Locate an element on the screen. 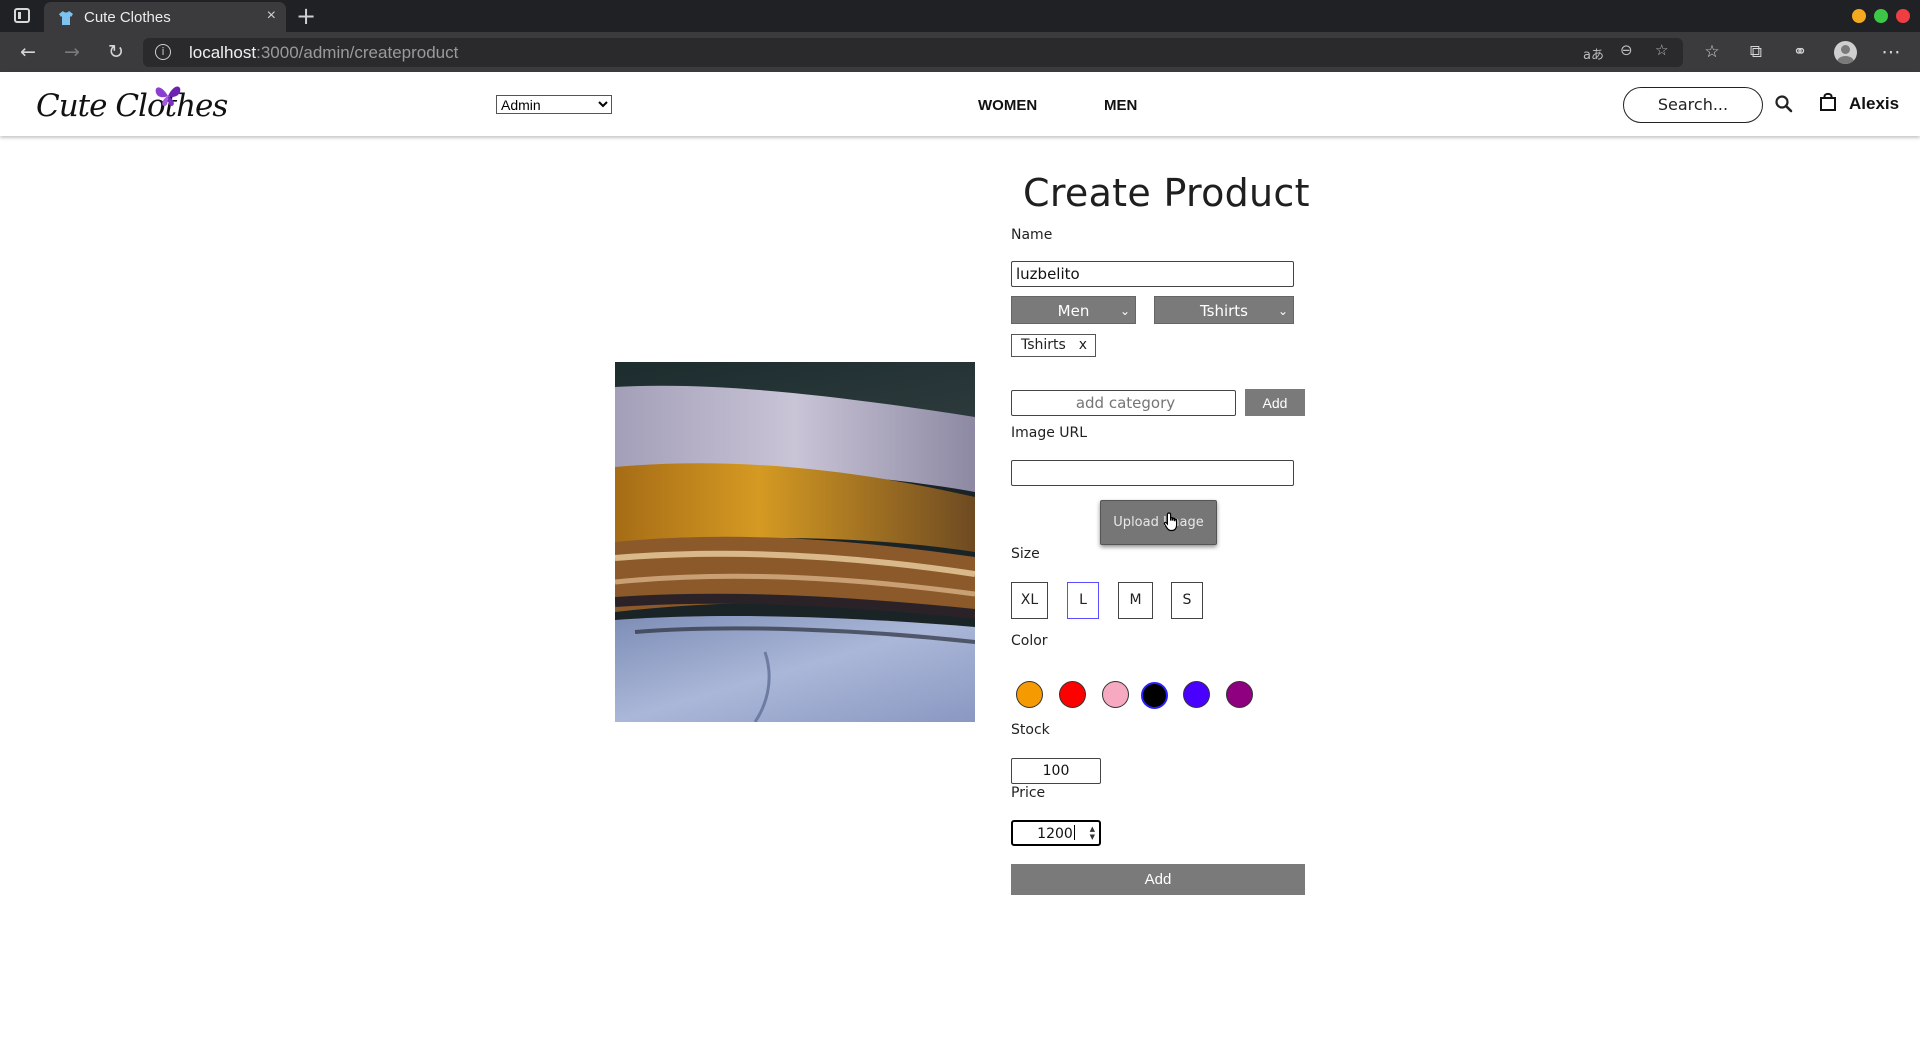  back-icon: ← is located at coordinates (28, 52).